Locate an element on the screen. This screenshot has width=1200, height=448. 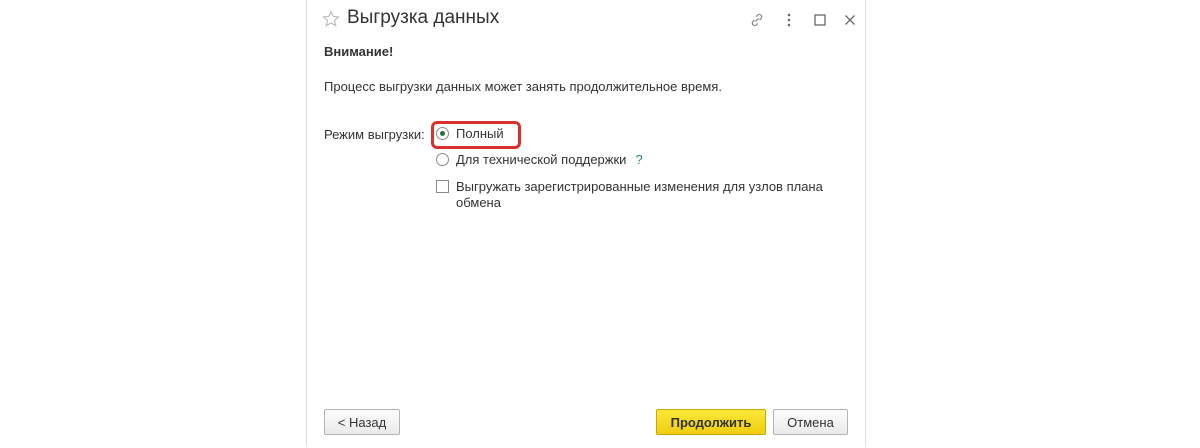
radio-support-label: Для технической поддержки is located at coordinates (541, 159).